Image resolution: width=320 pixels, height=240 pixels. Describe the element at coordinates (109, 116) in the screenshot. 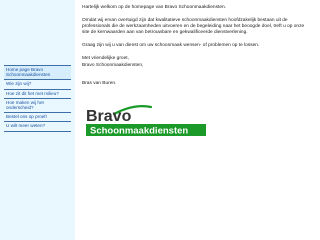

I see `logo-brand-text: Bravo` at that location.